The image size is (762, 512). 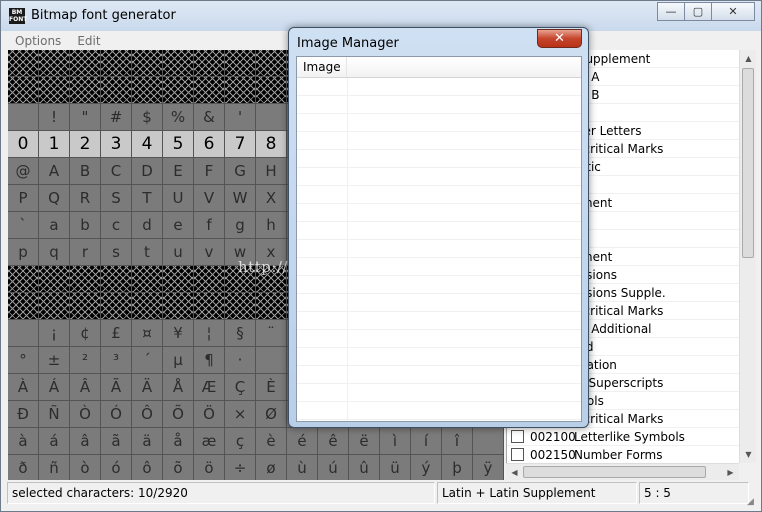 I want to click on glyph-cell: #, so click(x=116, y=117).